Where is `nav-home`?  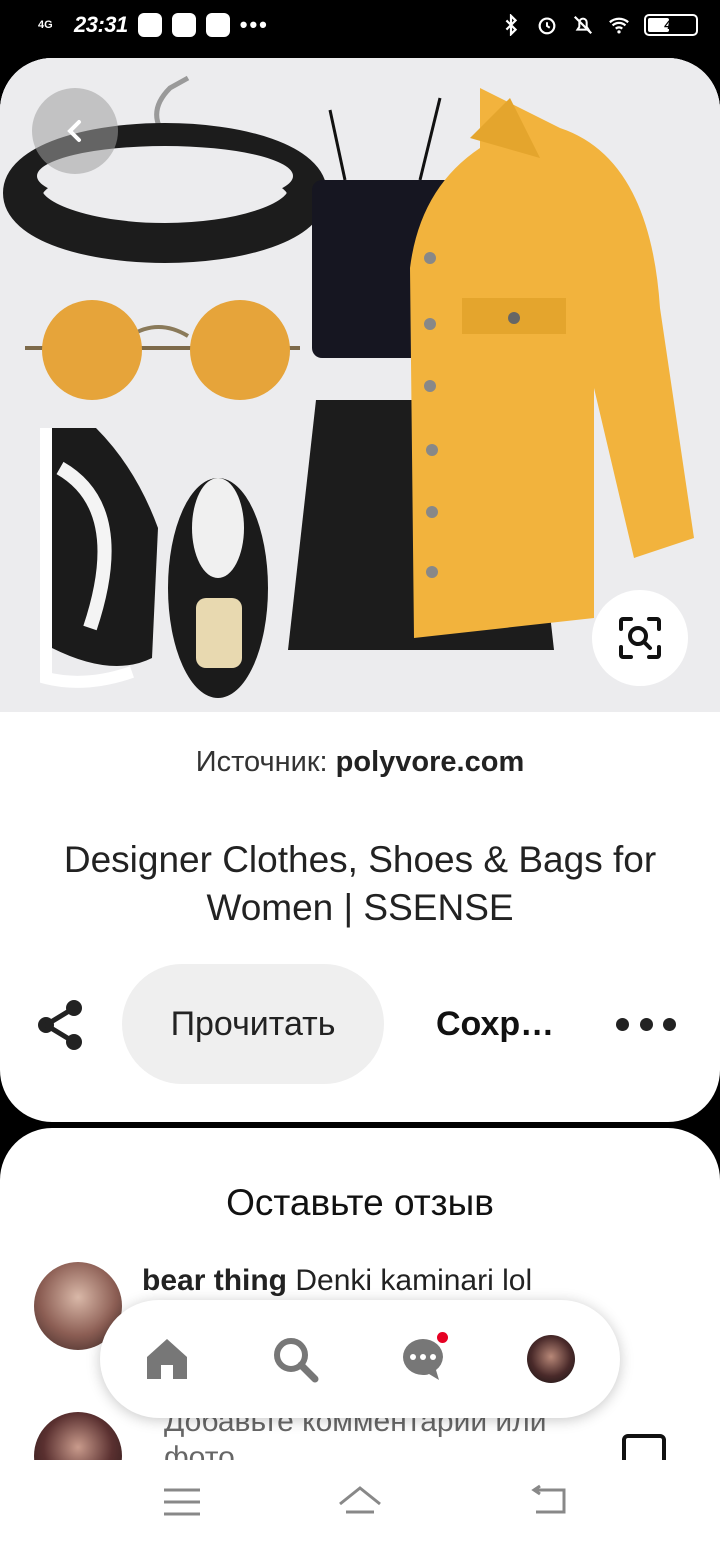 nav-home is located at coordinates (167, 1359).